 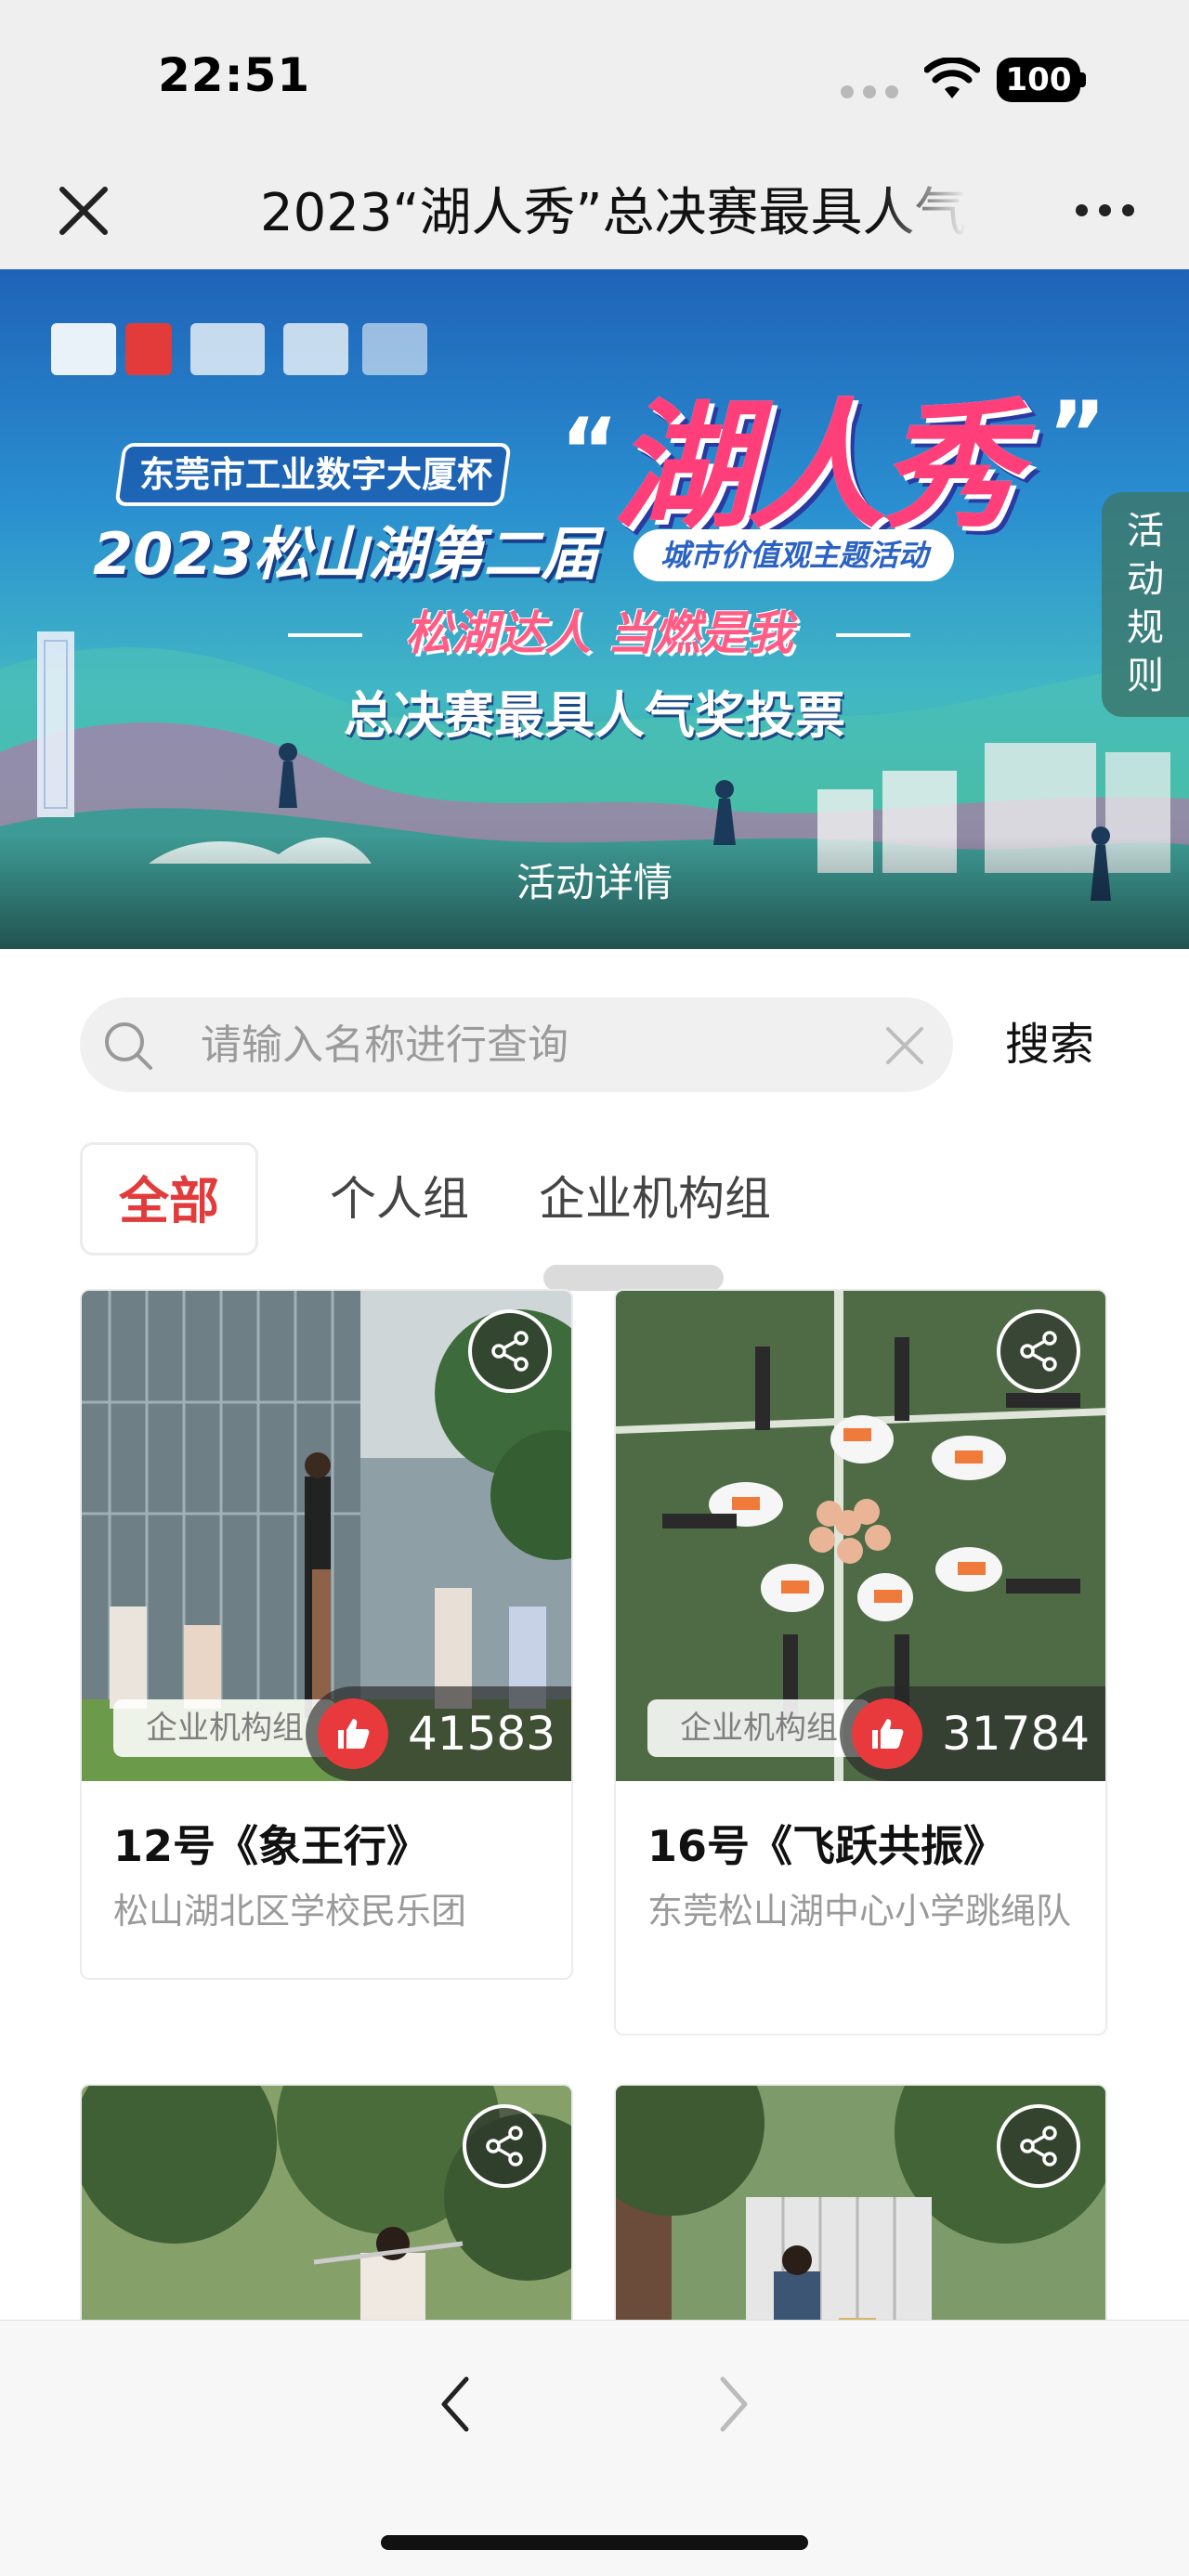 What do you see at coordinates (1105, 211) in the screenshot?
I see `more-icon` at bounding box center [1105, 211].